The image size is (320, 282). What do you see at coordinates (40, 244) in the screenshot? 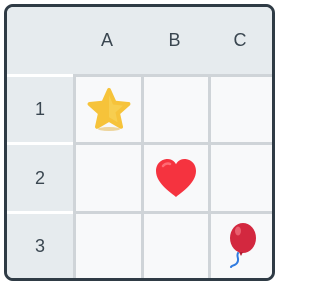
I see `row-header-3: 3` at bounding box center [40, 244].